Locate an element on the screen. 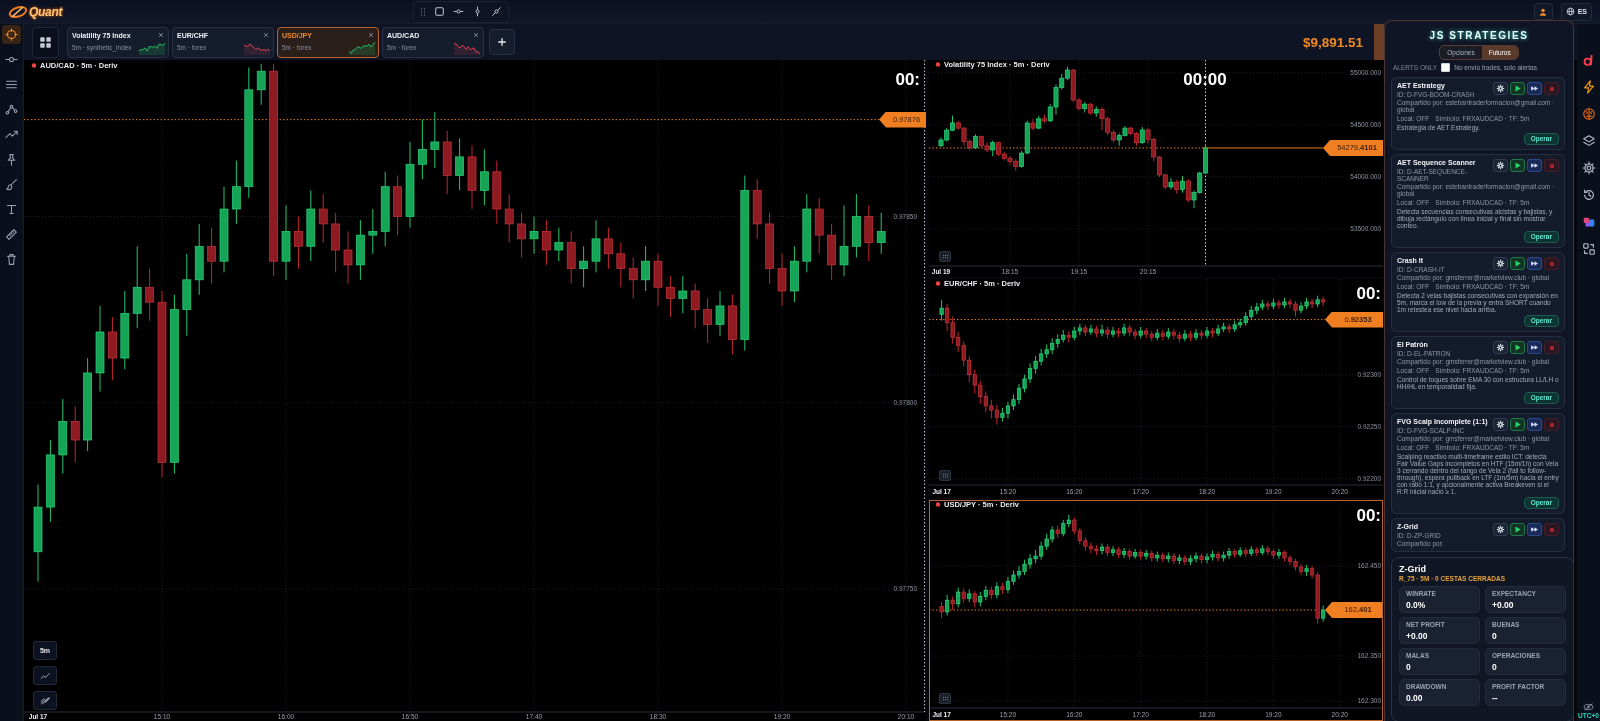 The image size is (1600, 721). stat-value: 0.0% is located at coordinates (1416, 605).